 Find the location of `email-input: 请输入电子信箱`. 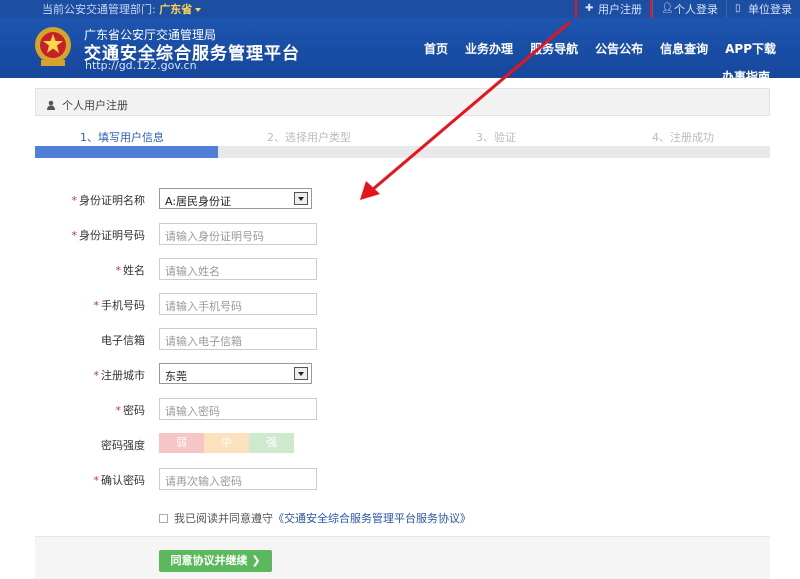

email-input: 请输入电子信箱 is located at coordinates (238, 339).